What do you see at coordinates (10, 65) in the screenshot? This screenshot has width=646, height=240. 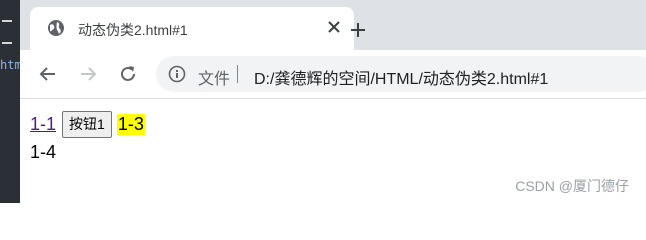 I see `editor-text-stub: htm` at bounding box center [10, 65].